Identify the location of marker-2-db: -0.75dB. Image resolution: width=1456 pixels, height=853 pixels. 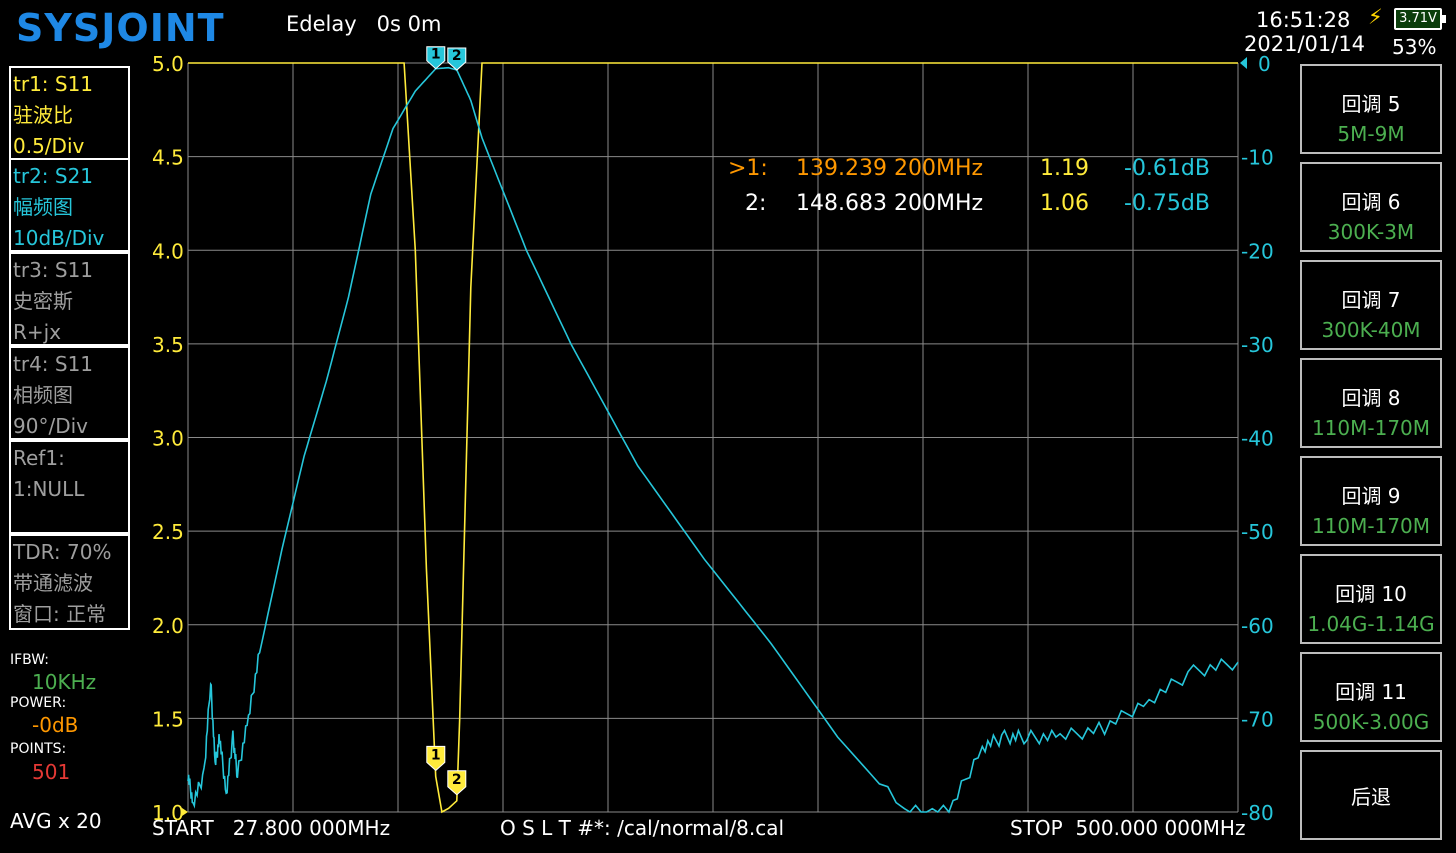
(1167, 203).